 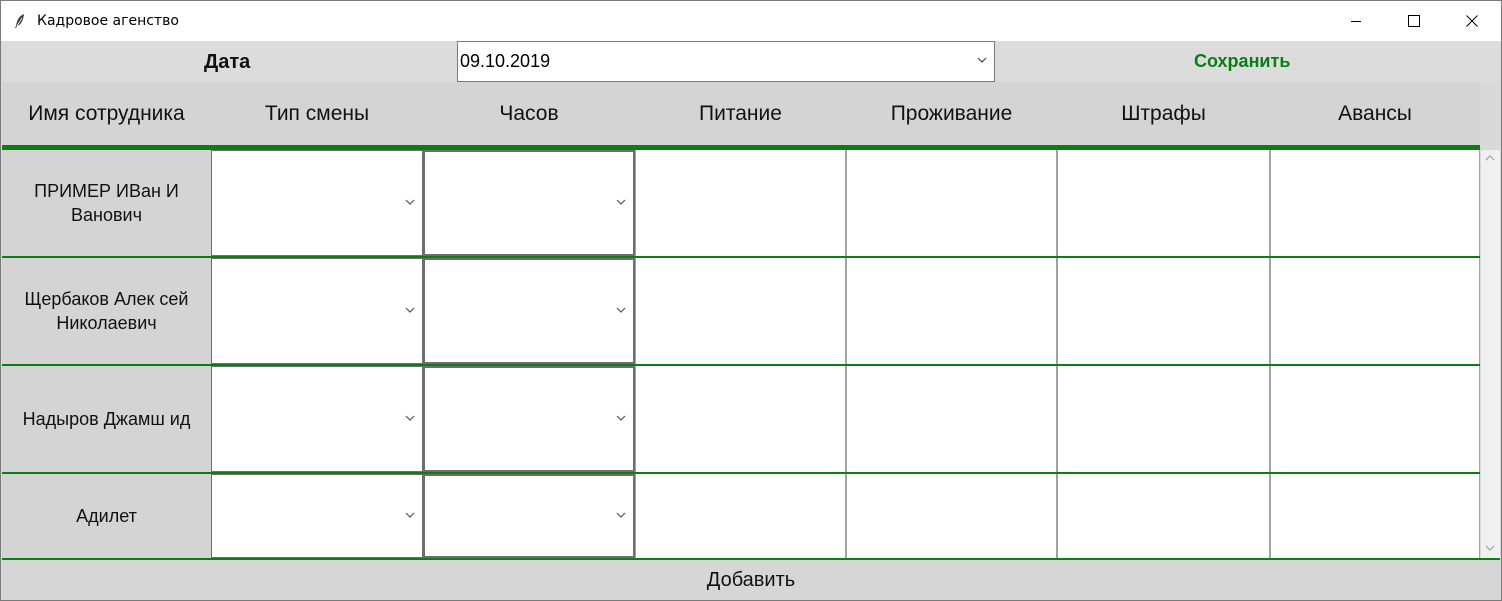 I want to click on table-row: Адилет, so click(x=741, y=516).